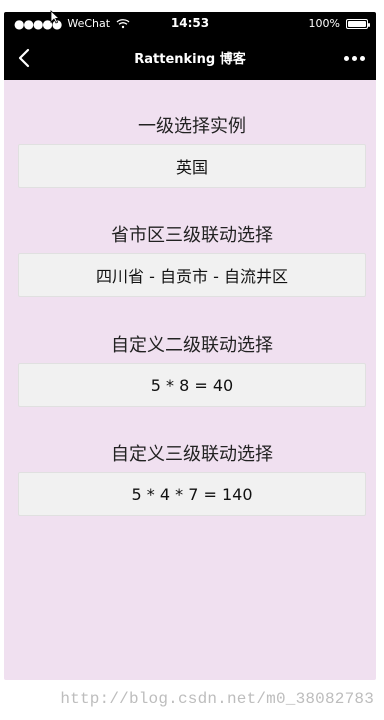 The height and width of the screenshot is (720, 384). I want to click on section-single-picker: 一级选择实例 英国, so click(192, 152).